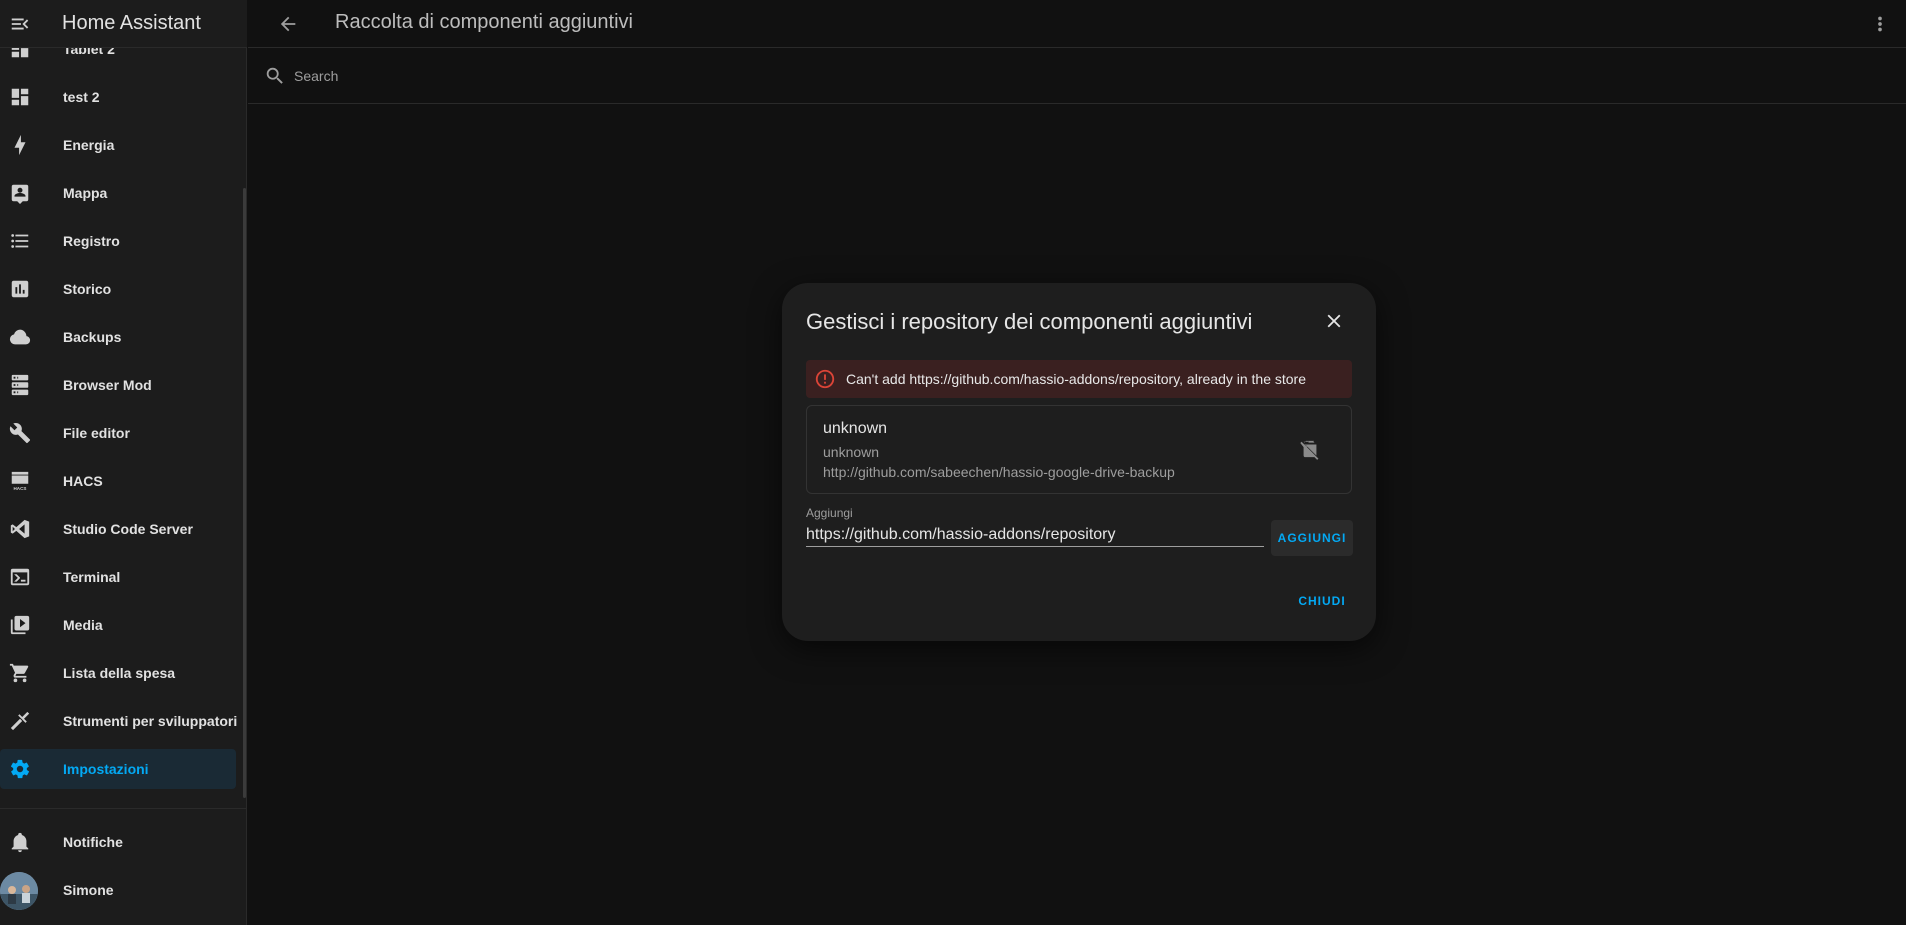 The height and width of the screenshot is (925, 1906). Describe the element at coordinates (150, 721) in the screenshot. I see `sidebar-item-label: Strumenti per sviluppatori` at that location.